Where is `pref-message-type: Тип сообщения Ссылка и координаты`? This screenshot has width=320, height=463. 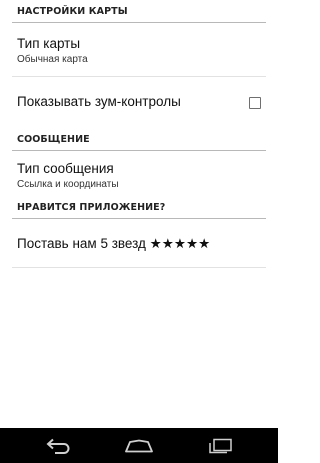
pref-message-type: Тип сообщения Ссылка и координаты is located at coordinates (139, 173).